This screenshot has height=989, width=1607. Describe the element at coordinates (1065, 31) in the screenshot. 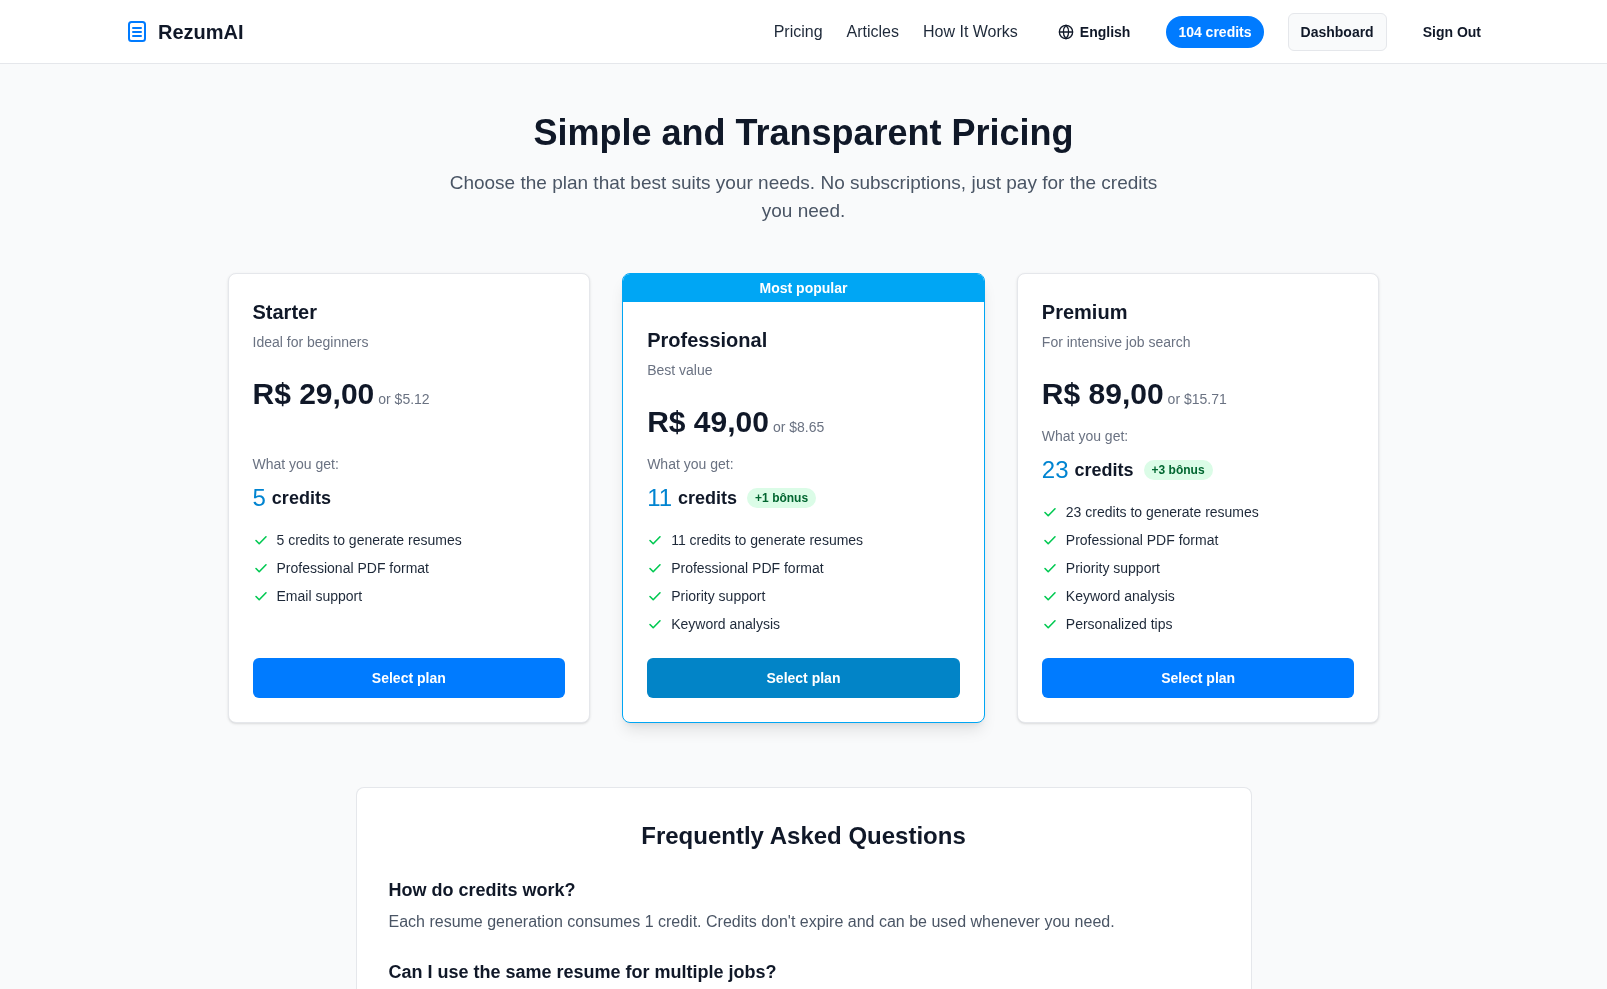

I see `globe-icon` at that location.